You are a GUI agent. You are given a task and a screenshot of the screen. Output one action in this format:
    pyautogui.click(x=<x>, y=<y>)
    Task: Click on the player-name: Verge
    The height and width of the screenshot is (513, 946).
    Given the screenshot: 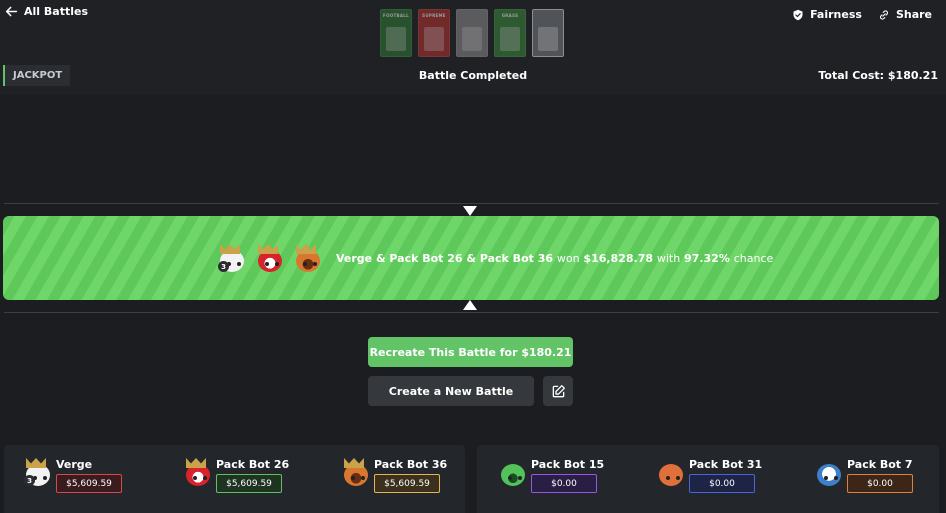 What is the action you would take?
    pyautogui.click(x=74, y=464)
    